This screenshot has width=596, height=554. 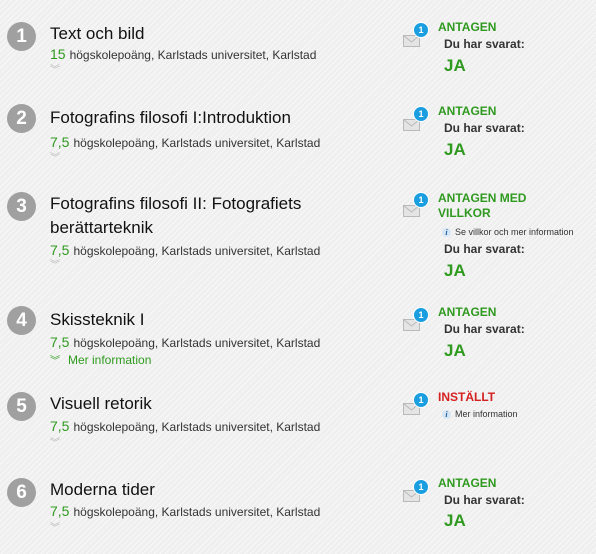 What do you see at coordinates (21, 492) in the screenshot?
I see `course-number: 6` at bounding box center [21, 492].